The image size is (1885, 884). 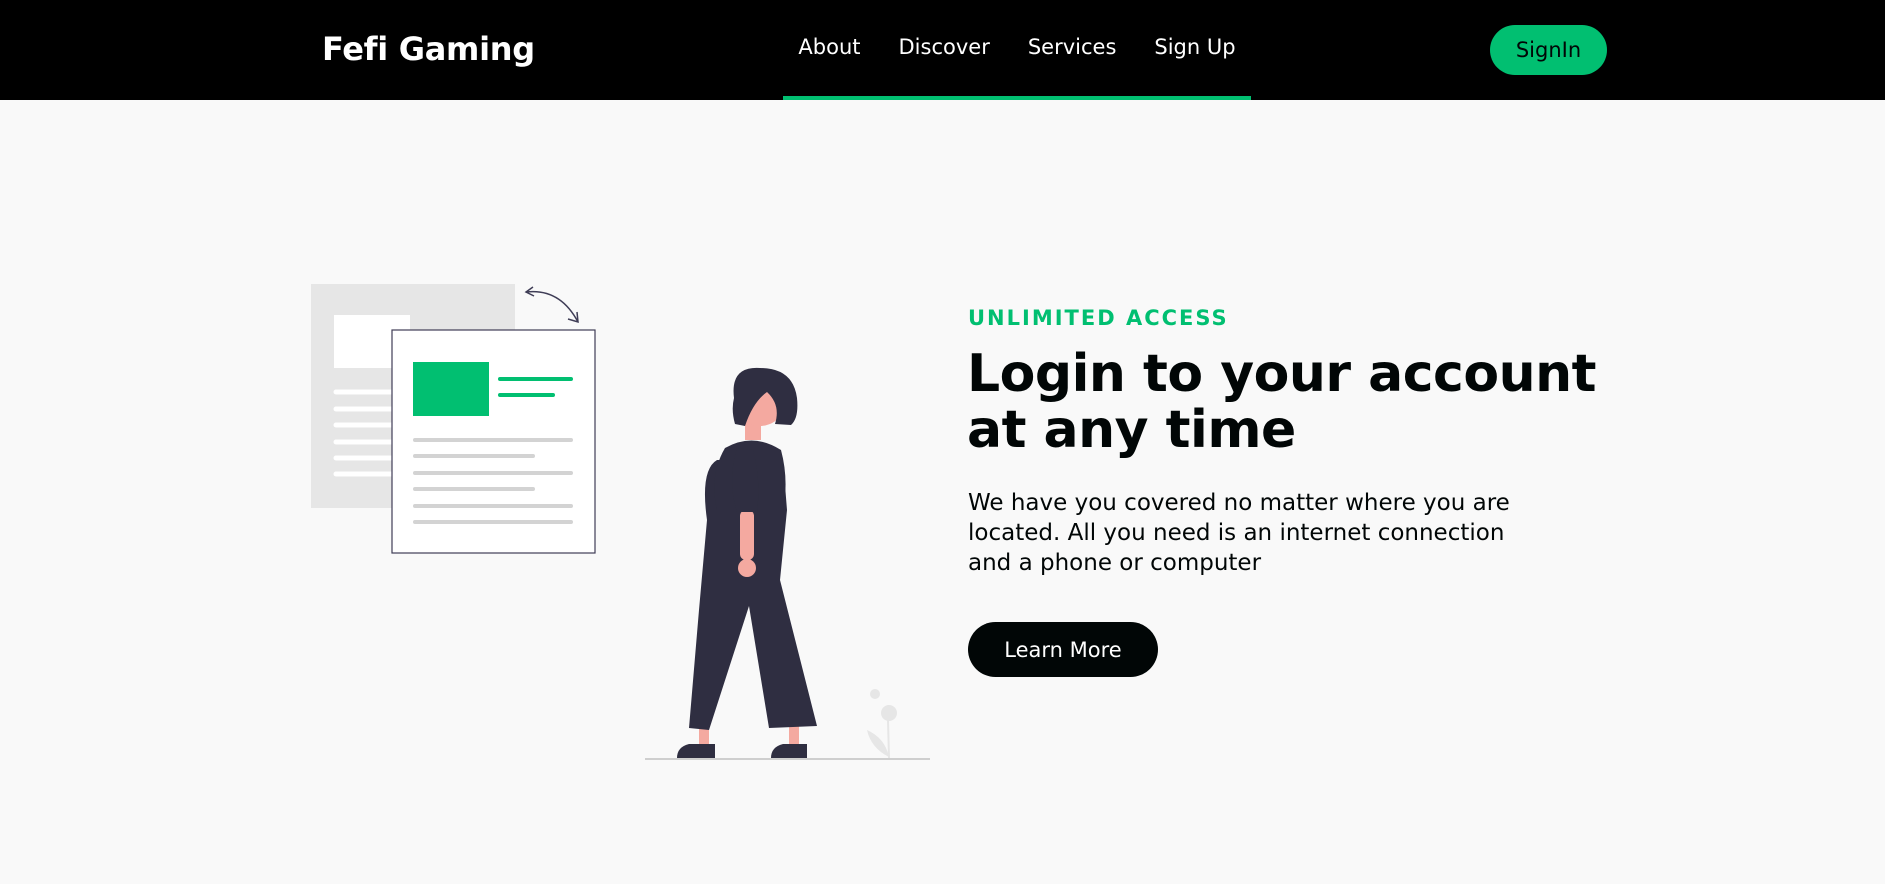 What do you see at coordinates (428, 49) in the screenshot?
I see `brand-logo: Fefi Gaming` at bounding box center [428, 49].